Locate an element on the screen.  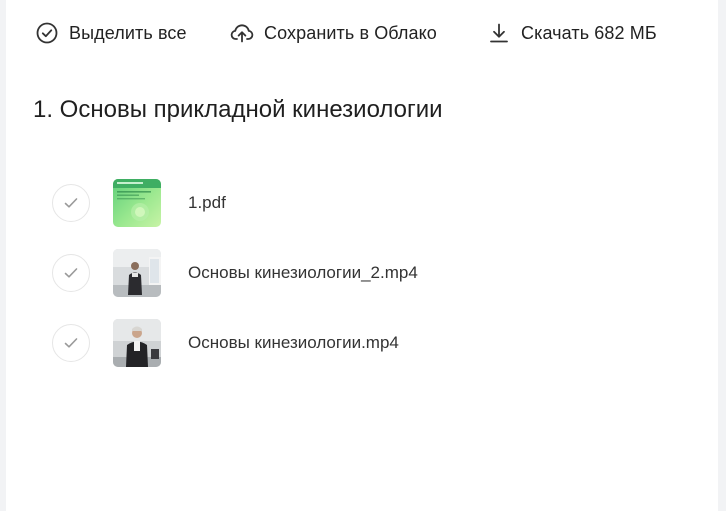
file-name: Основы кинезиологии.mp4 is located at coordinates (293, 343).